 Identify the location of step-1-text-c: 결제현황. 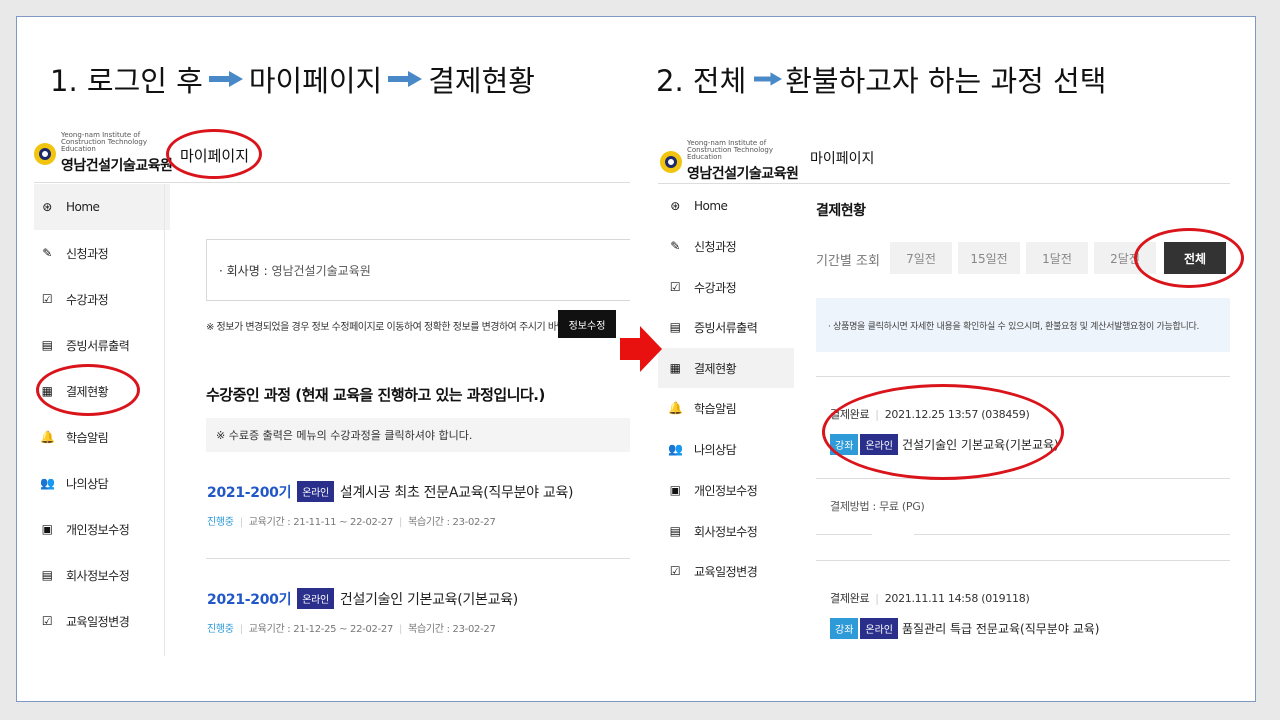
(481, 81).